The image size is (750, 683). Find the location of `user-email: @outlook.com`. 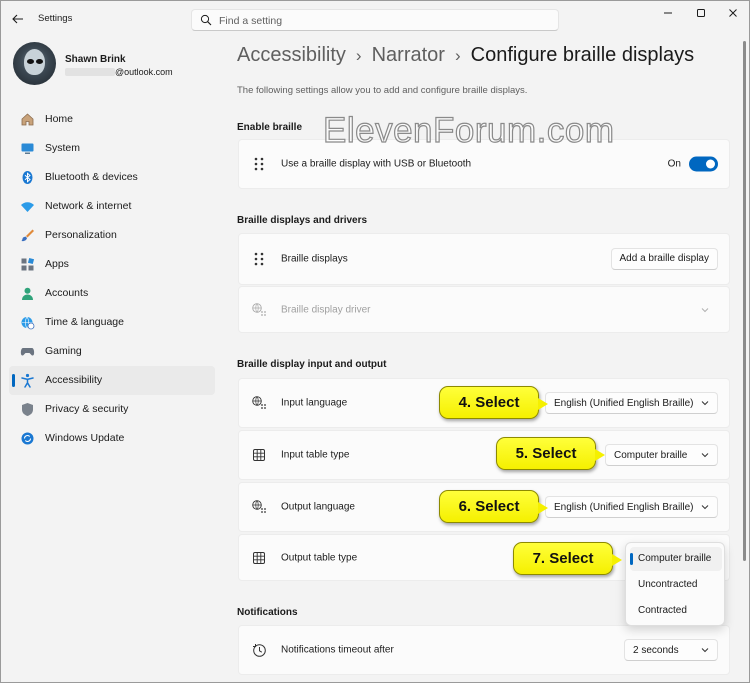

user-email: @outlook.com is located at coordinates (119, 72).